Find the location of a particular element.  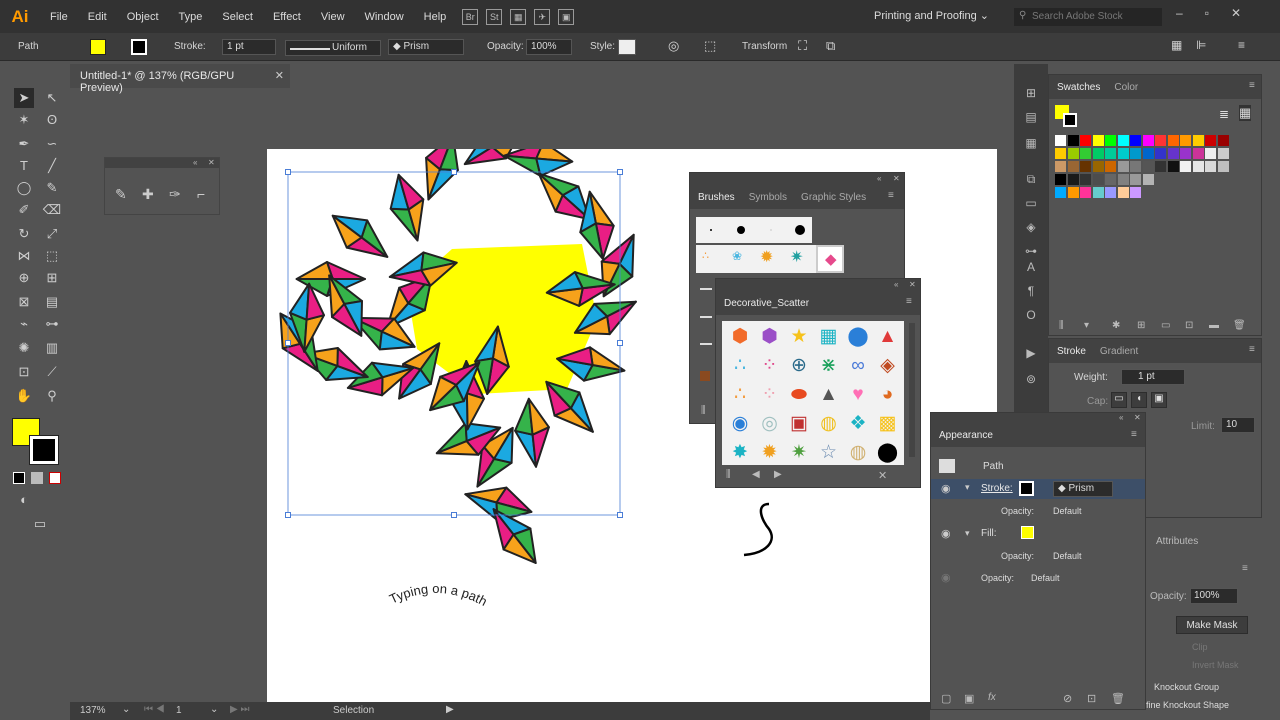

gradient-mode-icon is located at coordinates (37, 478).